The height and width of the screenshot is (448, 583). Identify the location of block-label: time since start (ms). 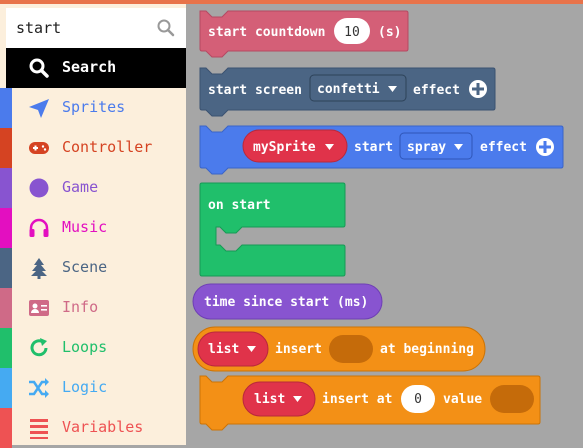
(286, 302).